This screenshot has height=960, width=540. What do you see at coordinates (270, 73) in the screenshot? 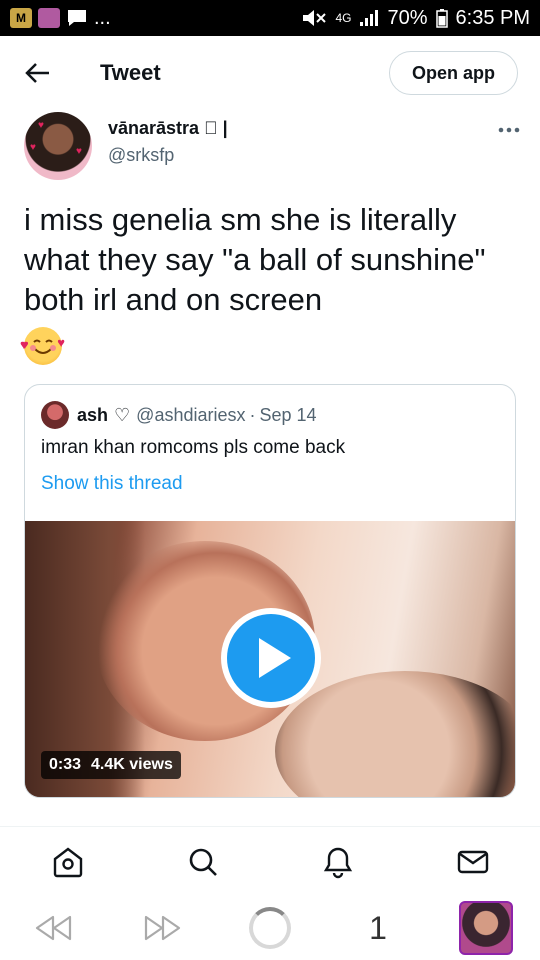
I see `tweet-header: Tweet Open app` at bounding box center [270, 73].